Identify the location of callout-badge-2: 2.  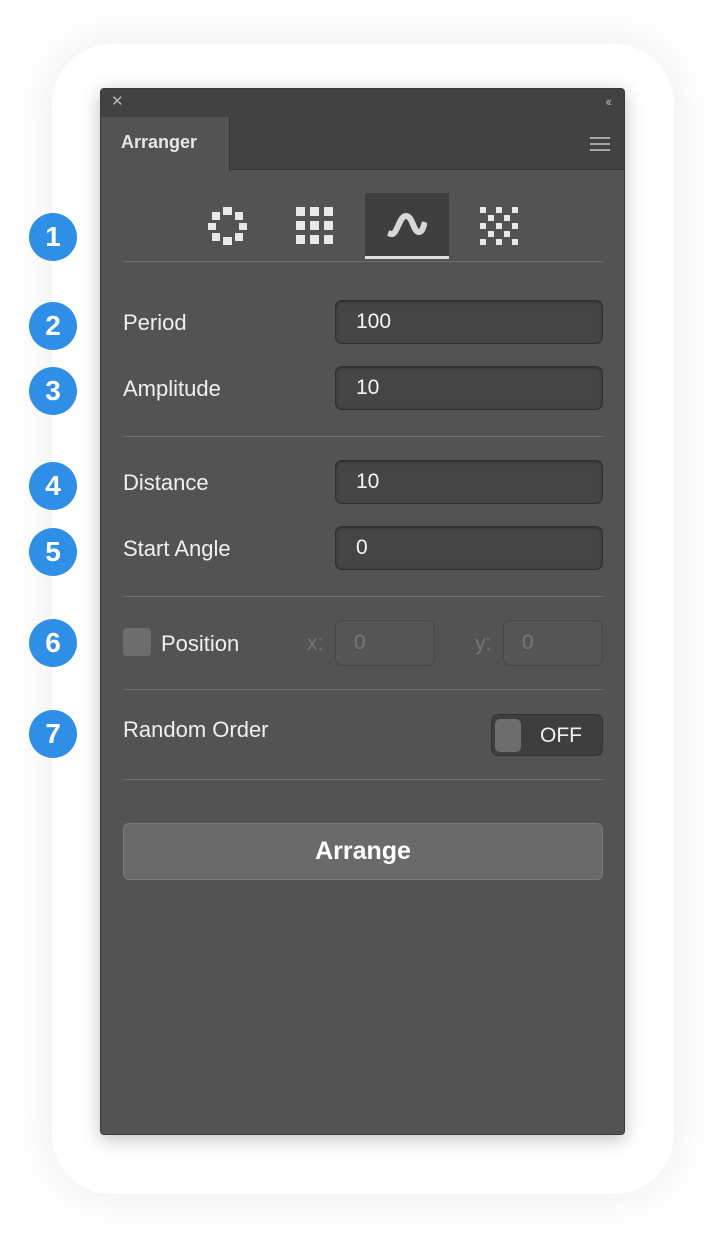
(53, 326).